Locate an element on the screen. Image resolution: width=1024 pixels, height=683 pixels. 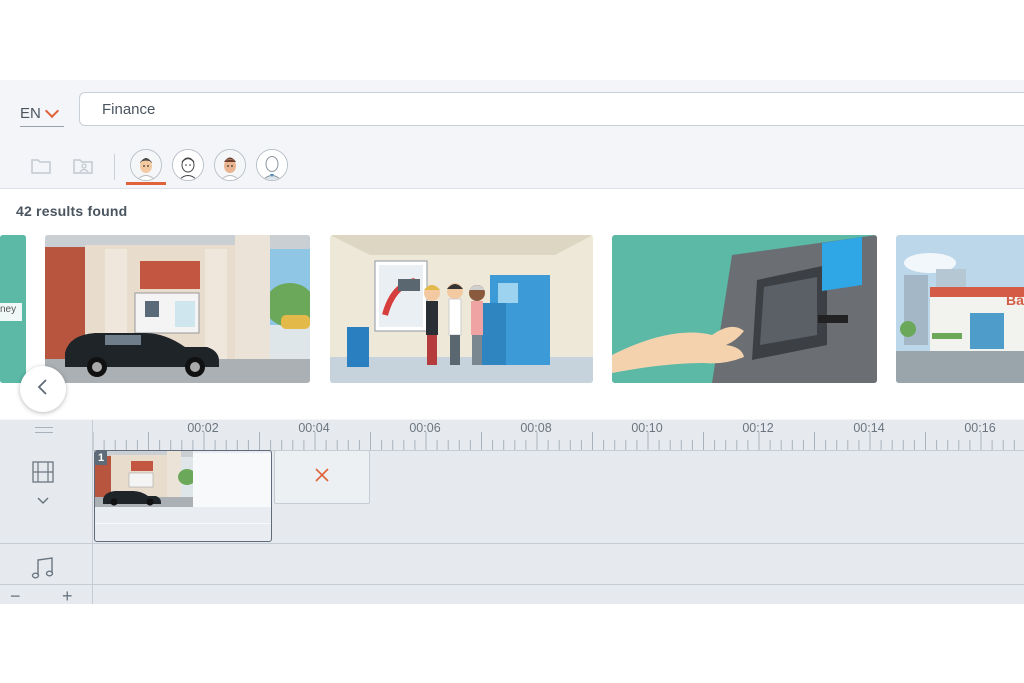
thumb-bank-building: Ba is located at coordinates (960, 309).